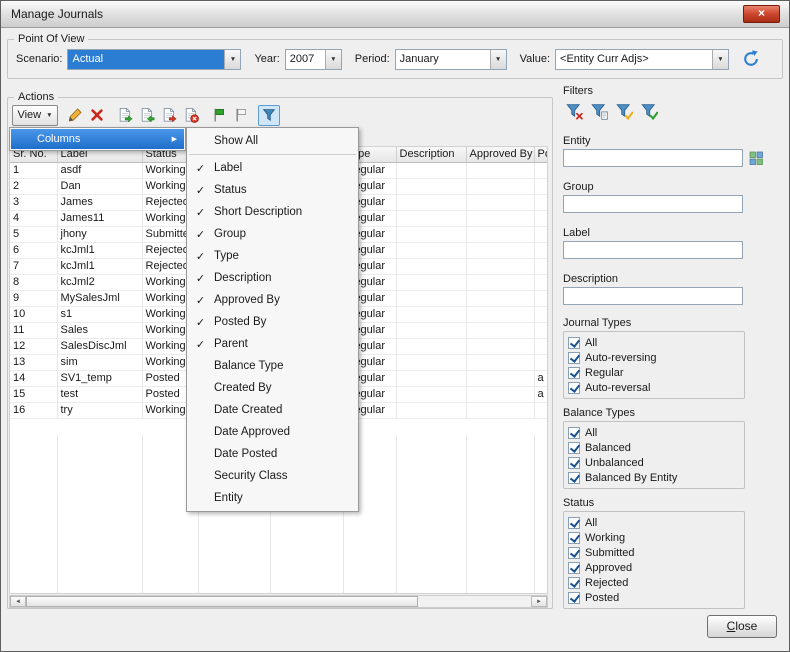  What do you see at coordinates (272, 190) in the screenshot?
I see `menu-item-status: ✓ Status` at bounding box center [272, 190].